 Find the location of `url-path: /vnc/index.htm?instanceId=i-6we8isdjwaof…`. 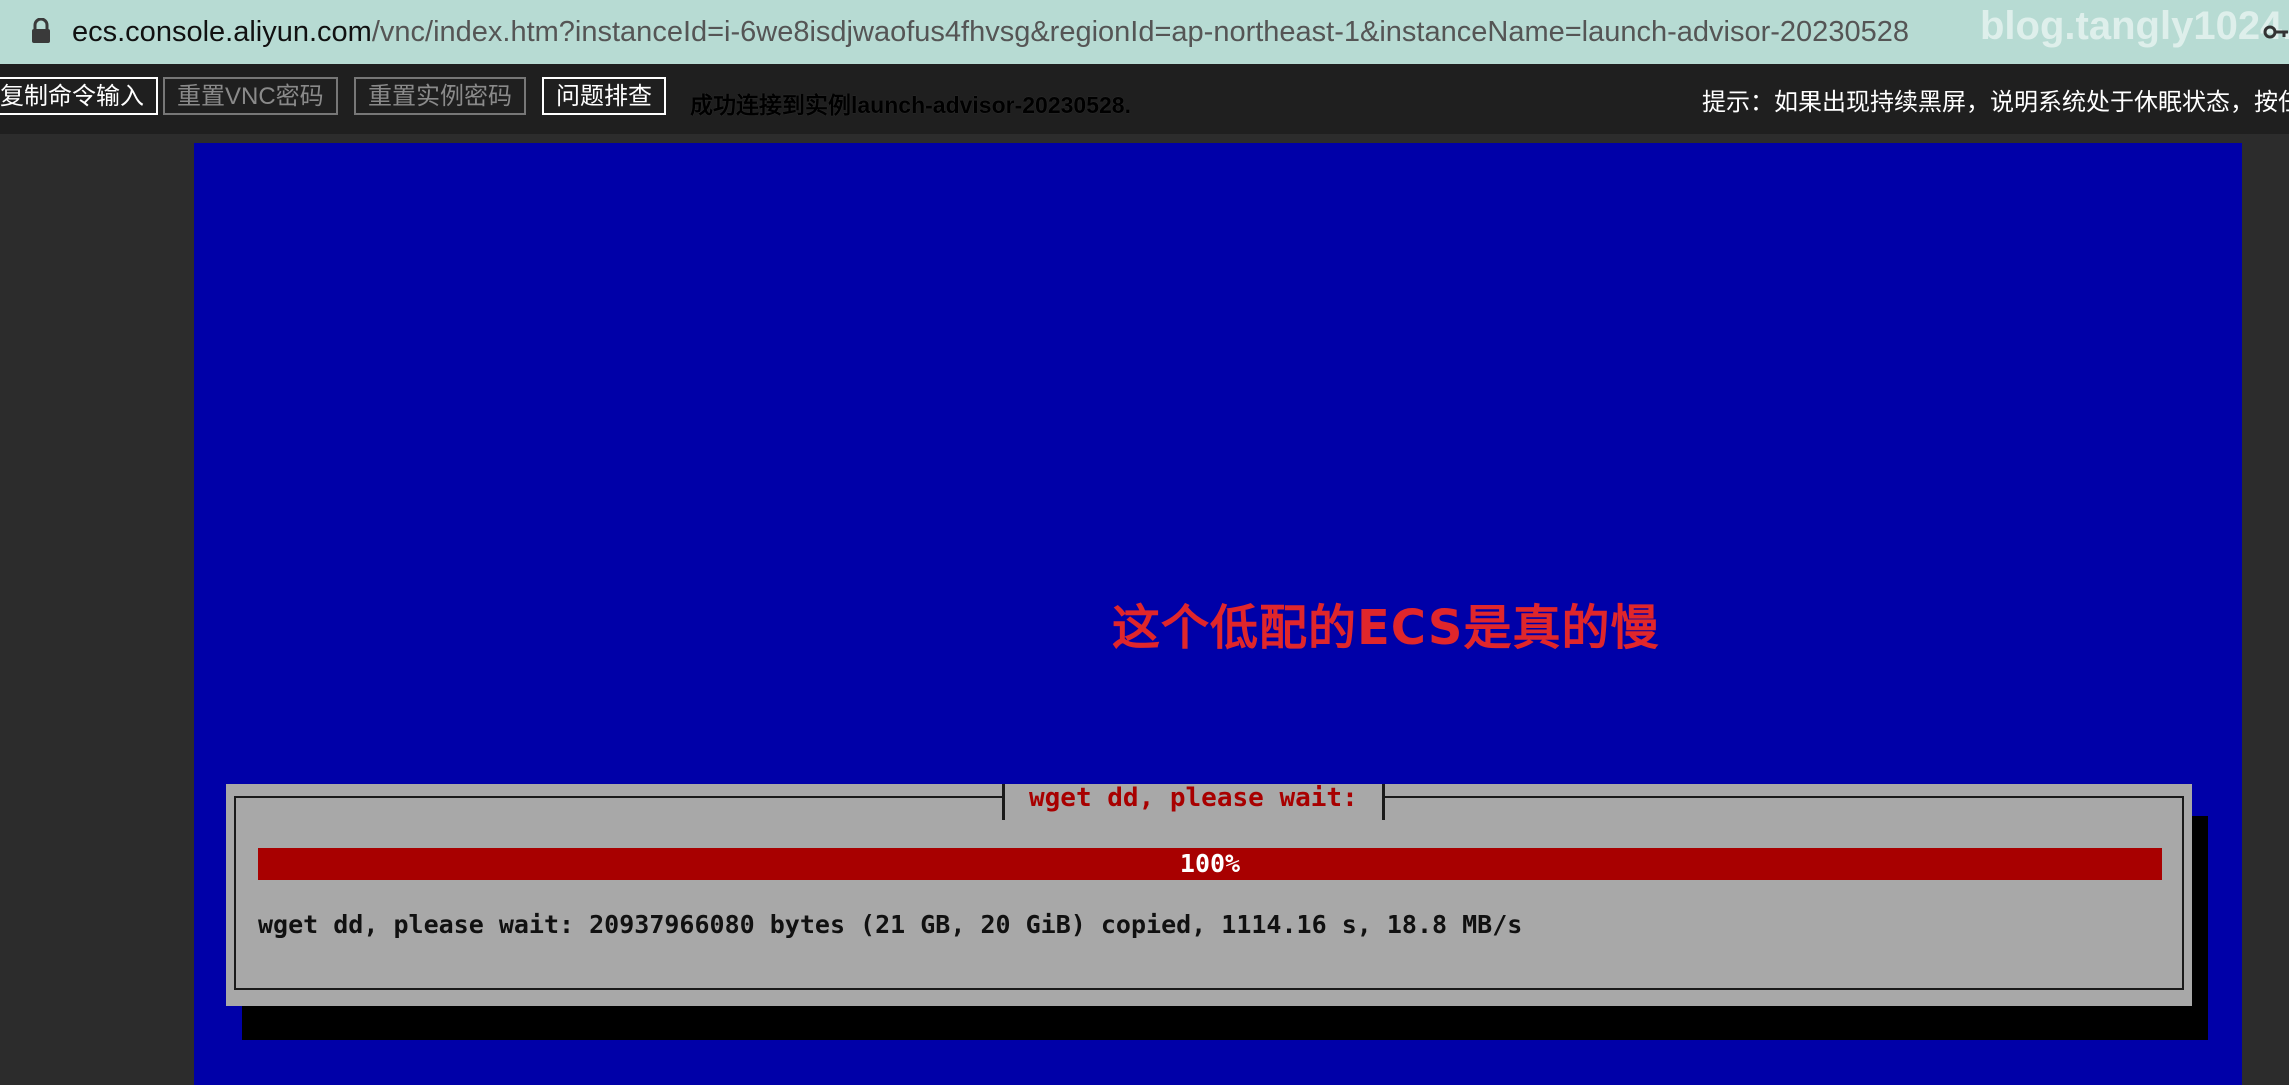

url-path: /vnc/index.htm?instanceId=i-6we8isdjwaof… is located at coordinates (1140, 32).